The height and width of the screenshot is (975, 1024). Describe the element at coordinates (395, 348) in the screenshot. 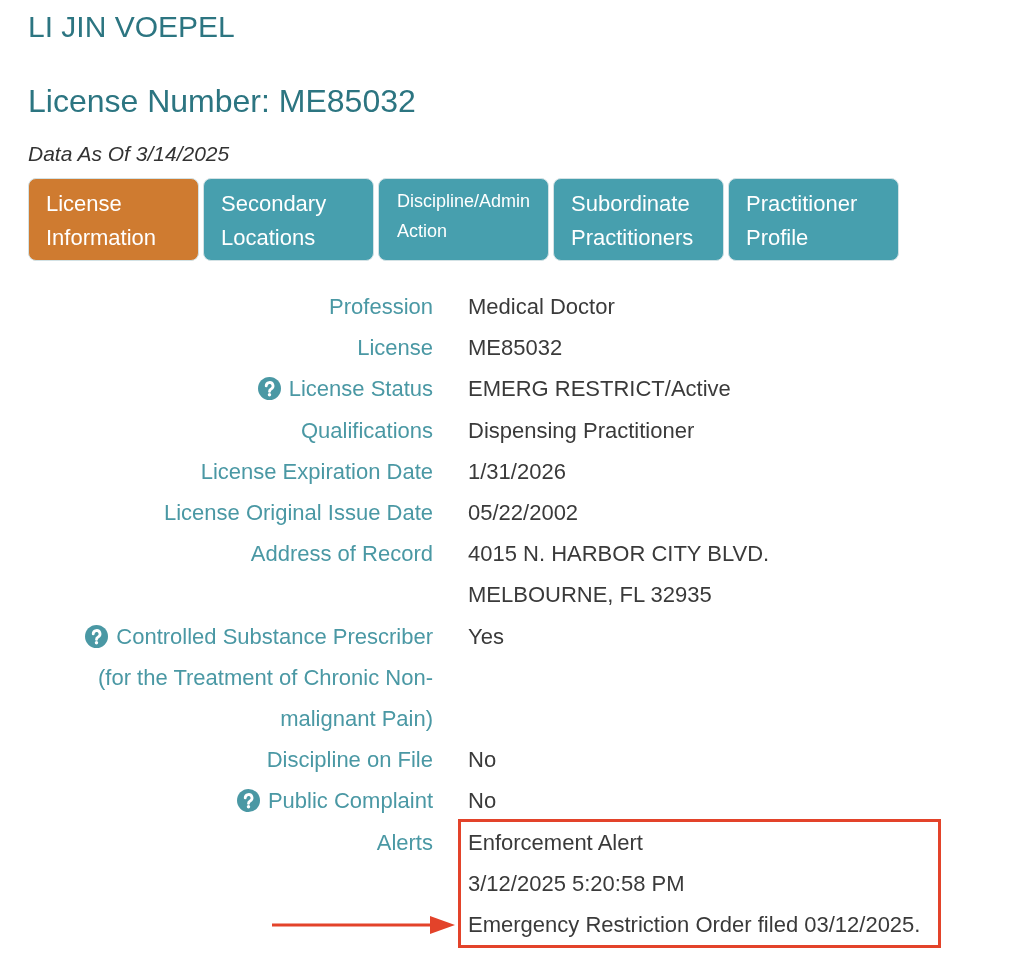

I see `field-label: License` at that location.